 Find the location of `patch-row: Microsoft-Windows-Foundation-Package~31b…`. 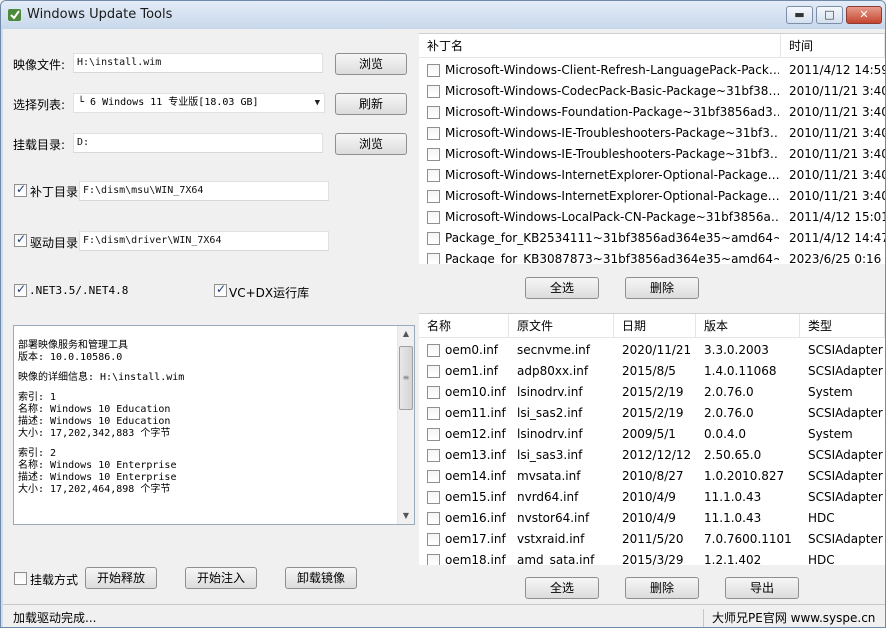

patch-row: Microsoft-Windows-Foundation-Package~31b… is located at coordinates (652, 112).